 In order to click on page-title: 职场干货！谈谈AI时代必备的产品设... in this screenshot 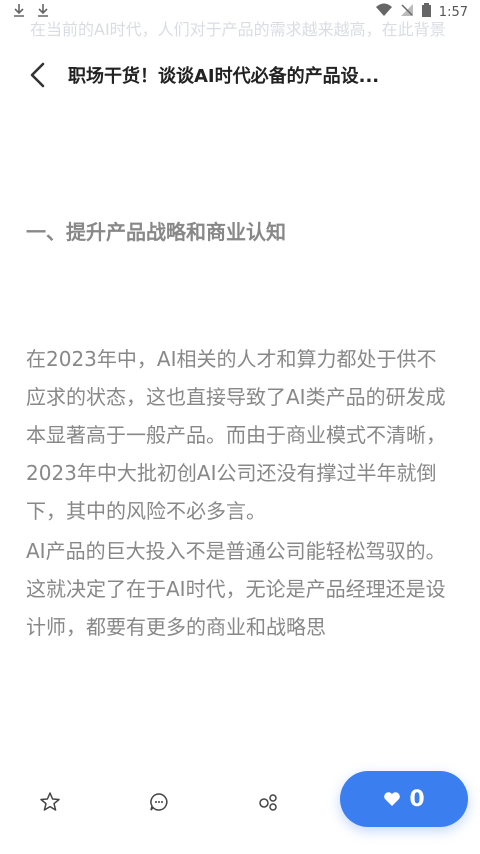, I will do `click(224, 76)`.